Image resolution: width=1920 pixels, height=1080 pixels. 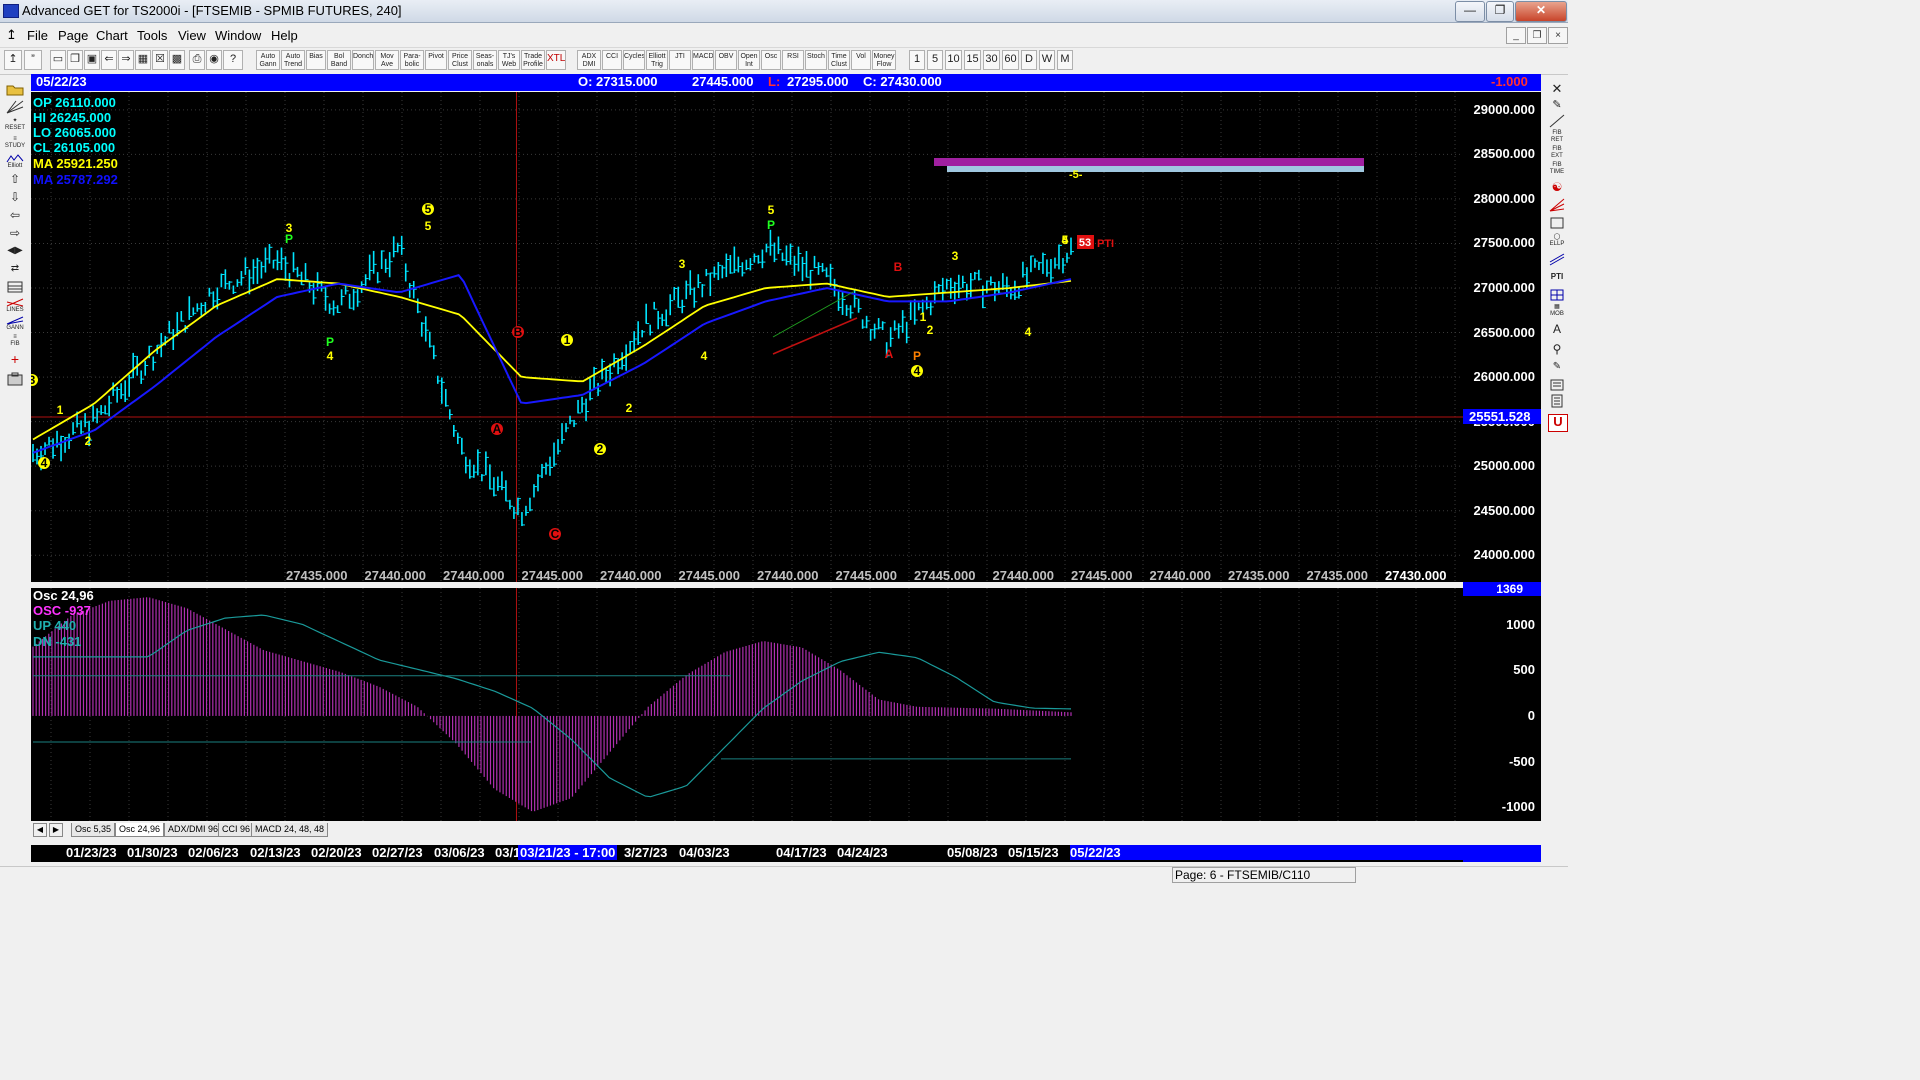 I want to click on trendline-icon, so click(x=1557, y=122).